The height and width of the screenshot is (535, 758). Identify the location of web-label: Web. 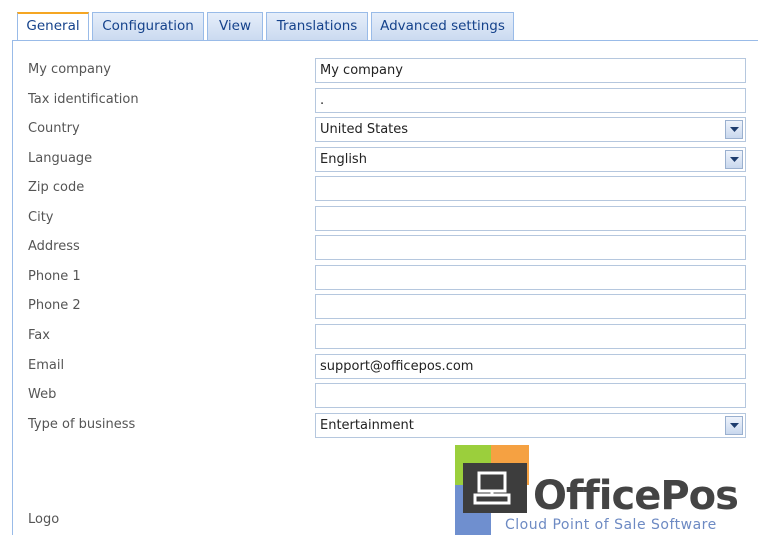
(42, 394).